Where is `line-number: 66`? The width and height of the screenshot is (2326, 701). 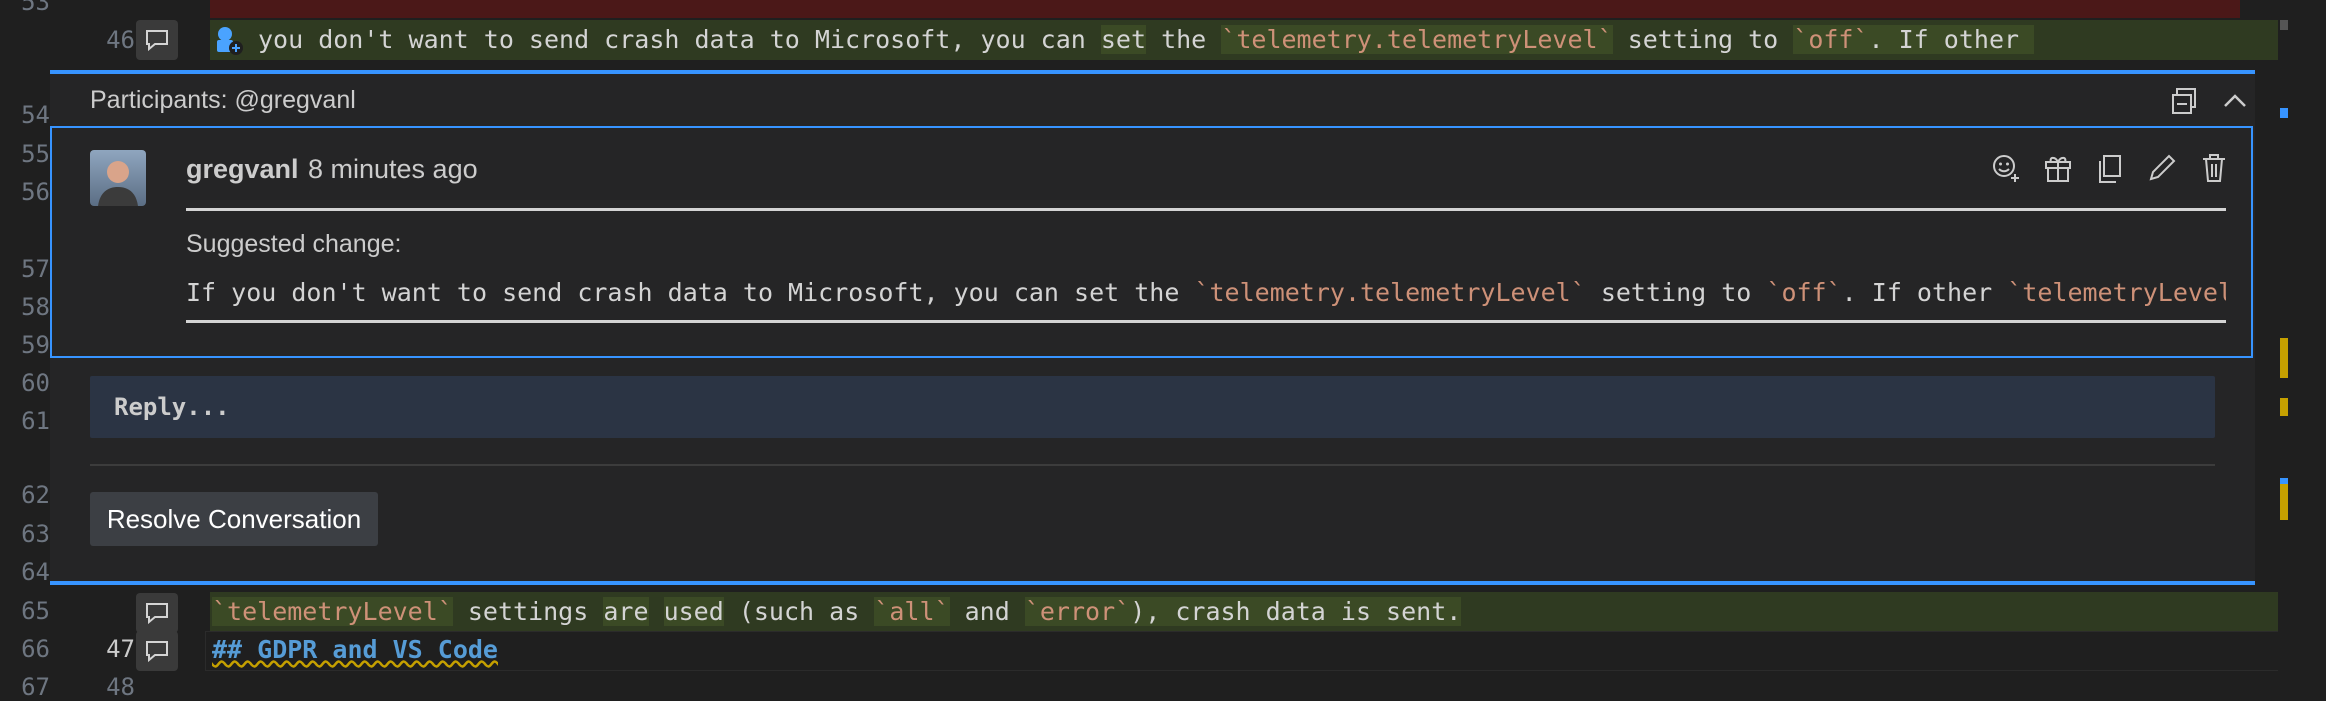 line-number: 66 is located at coordinates (35, 649).